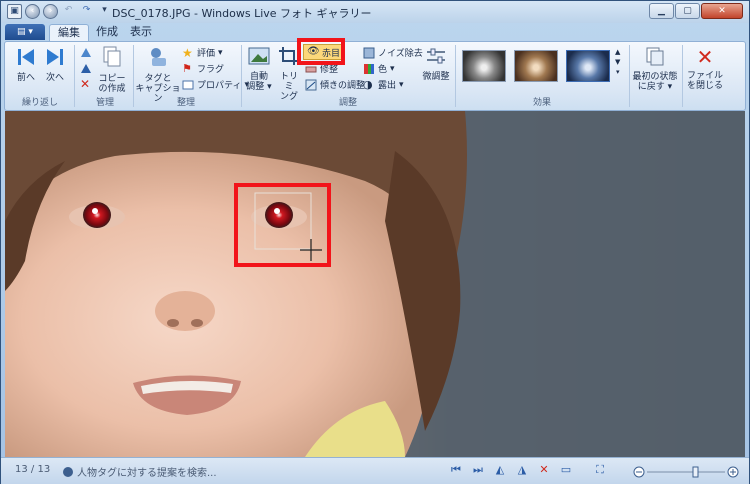  Describe the element at coordinates (541, 103) in the screenshot. I see `group-label-effects: 効果` at that location.